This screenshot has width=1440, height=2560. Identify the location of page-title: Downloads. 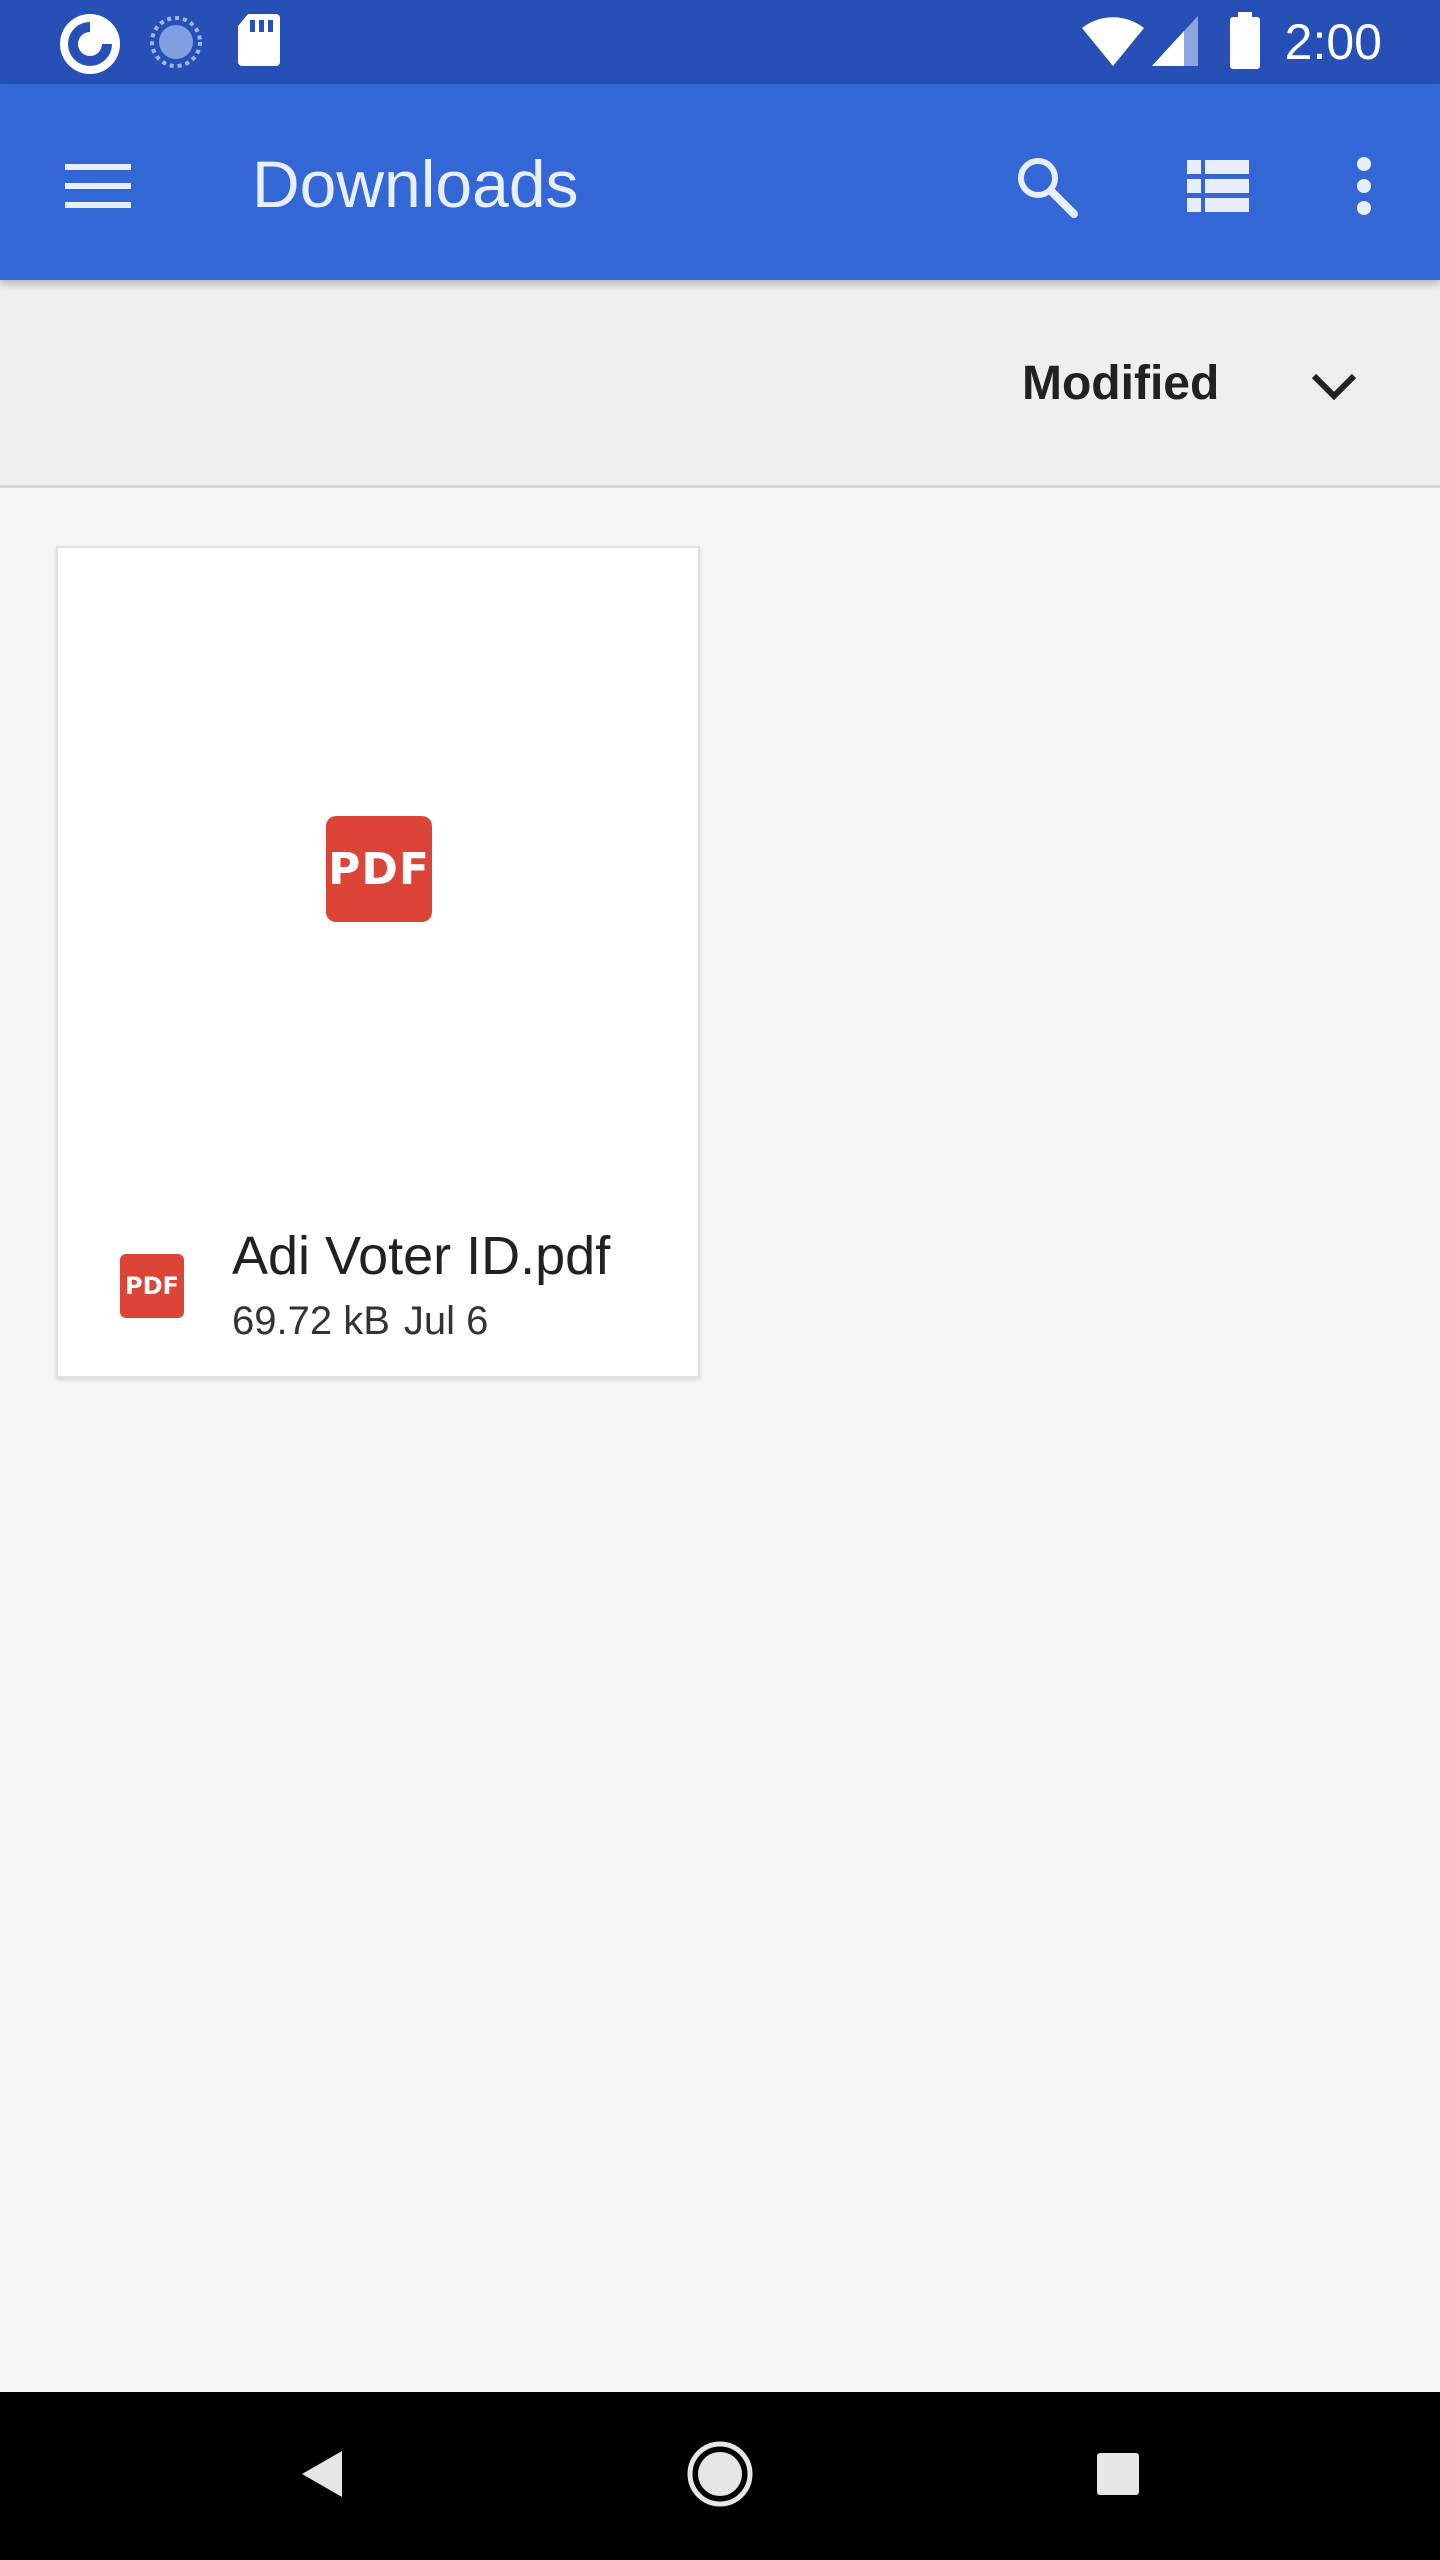
(415, 184).